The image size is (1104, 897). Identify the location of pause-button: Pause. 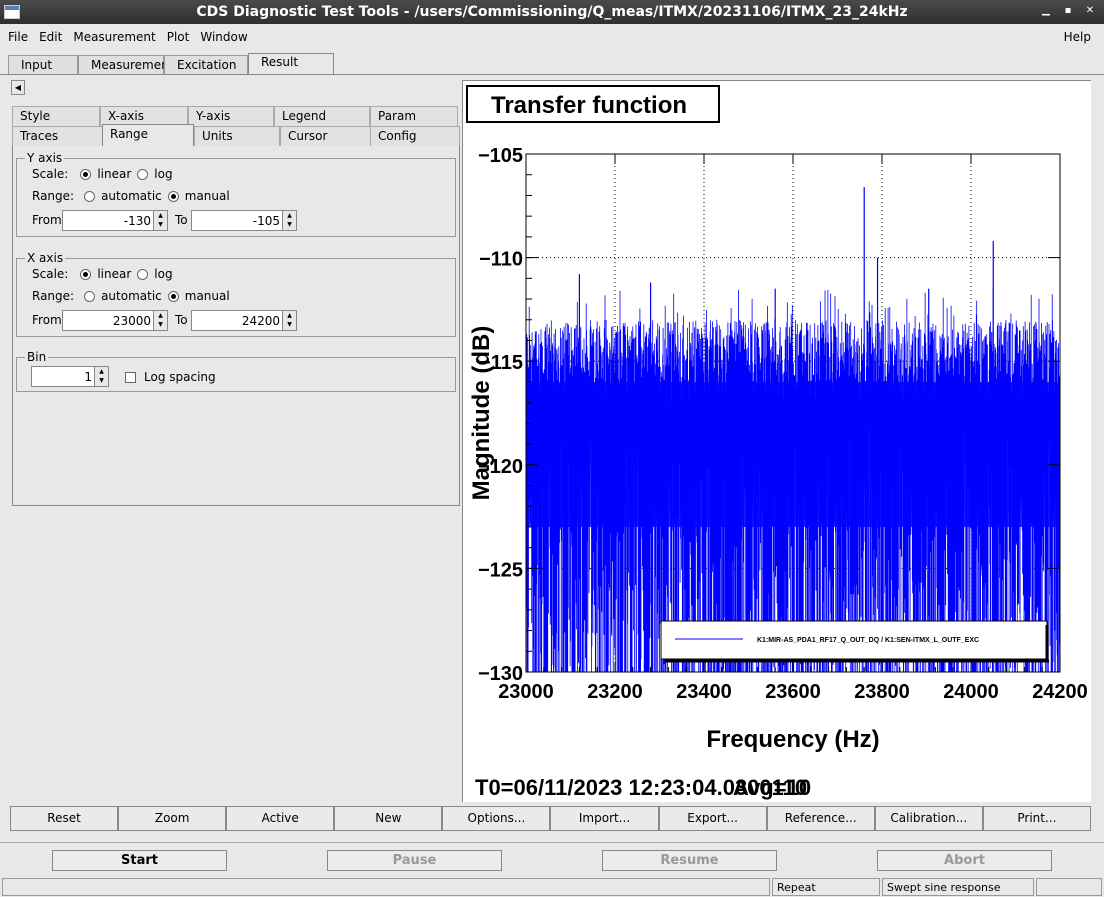
(414, 860).